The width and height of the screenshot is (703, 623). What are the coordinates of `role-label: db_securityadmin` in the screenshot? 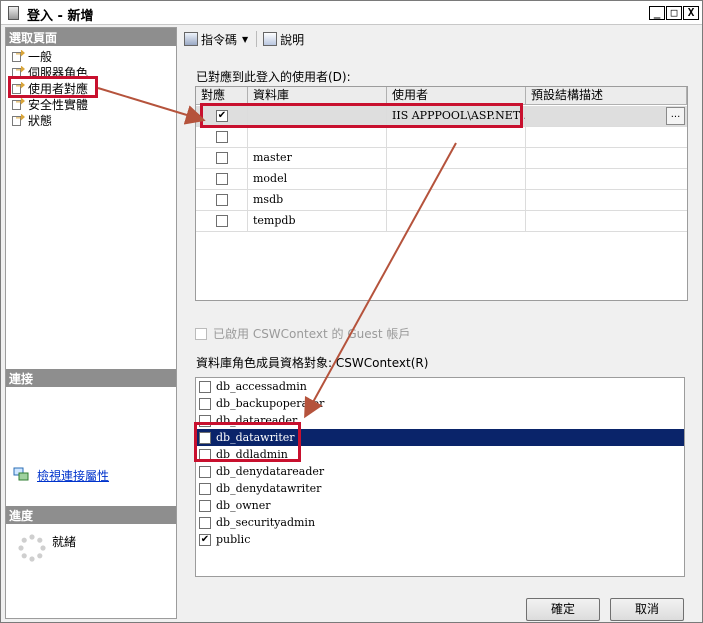 It's located at (266, 522).